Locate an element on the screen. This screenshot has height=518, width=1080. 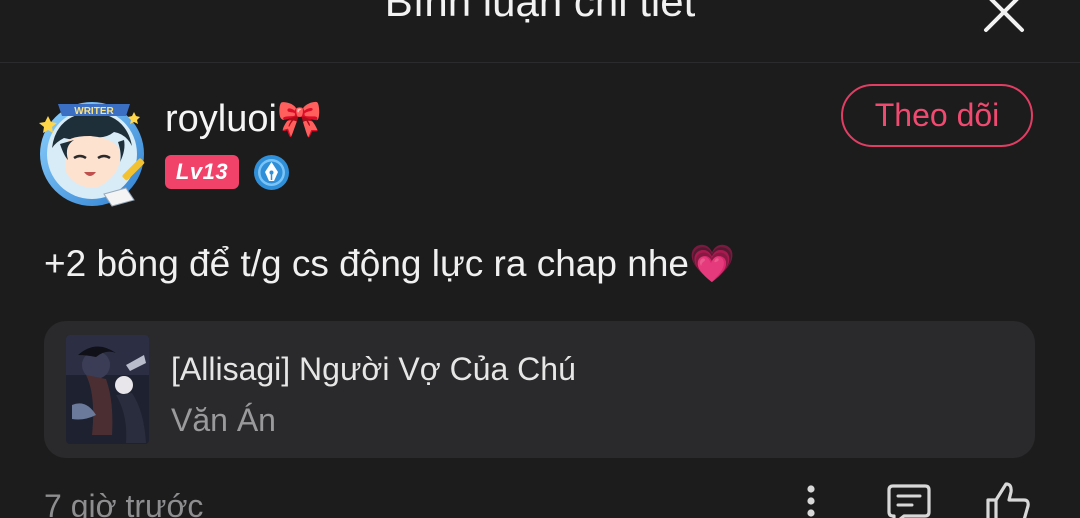
comment-icon is located at coordinates (909, 501).